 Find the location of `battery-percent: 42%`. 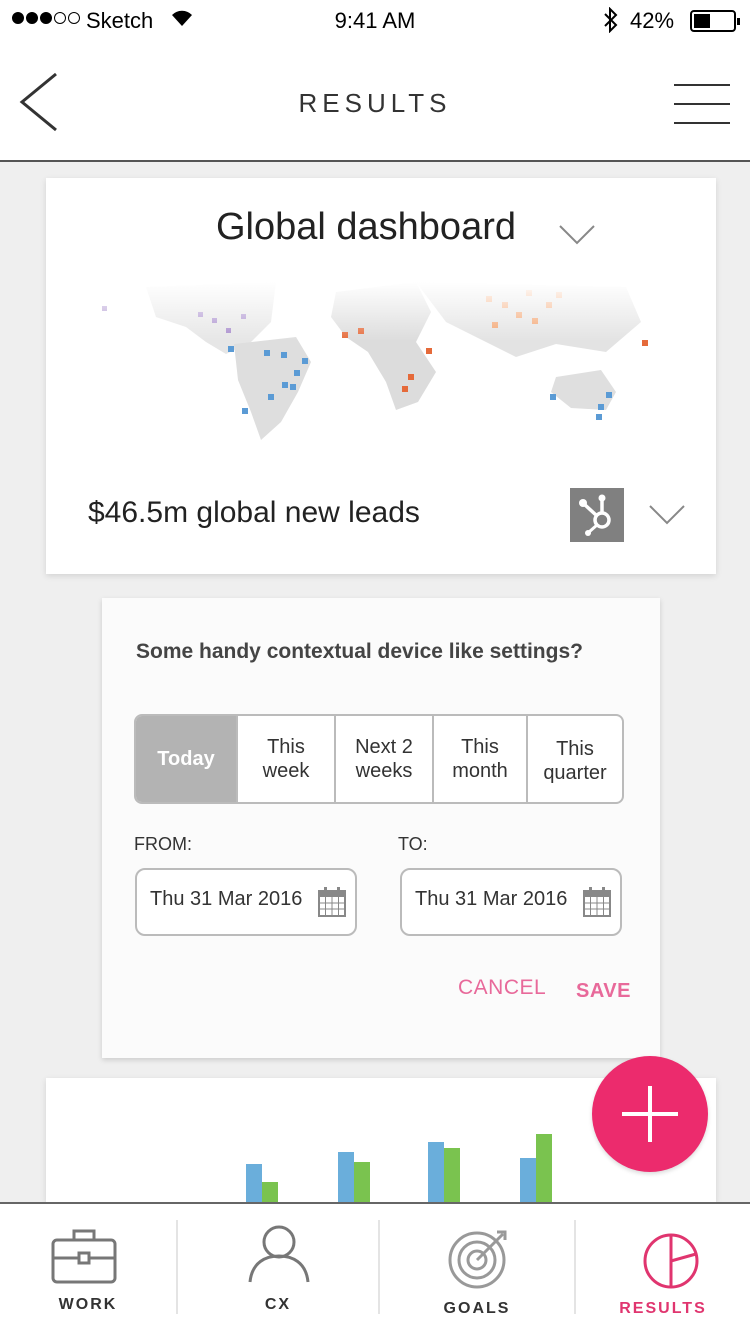

battery-percent: 42% is located at coordinates (652, 20).